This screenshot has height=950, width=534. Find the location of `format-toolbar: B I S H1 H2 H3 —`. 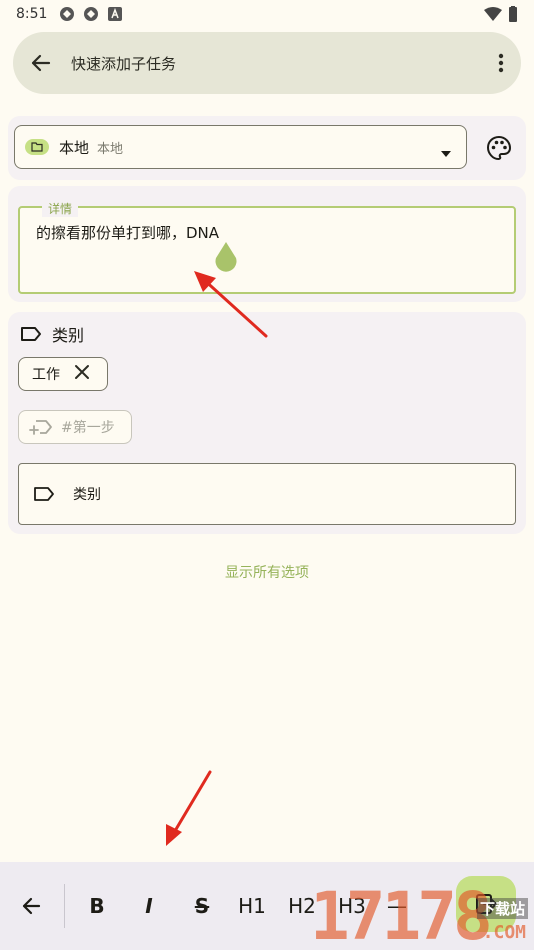

format-toolbar: B I S H1 H2 H3 — is located at coordinates (267, 906).